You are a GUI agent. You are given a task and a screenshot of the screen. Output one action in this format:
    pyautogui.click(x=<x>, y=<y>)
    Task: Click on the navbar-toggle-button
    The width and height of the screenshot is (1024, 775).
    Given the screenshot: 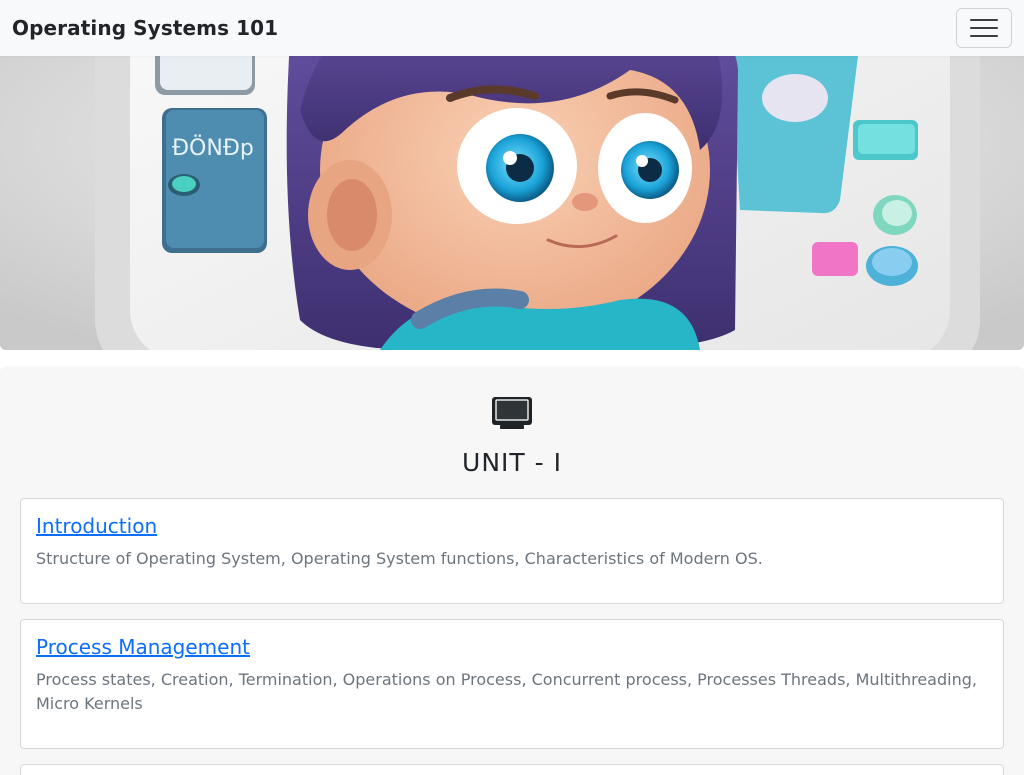 What is the action you would take?
    pyautogui.click(x=984, y=28)
    